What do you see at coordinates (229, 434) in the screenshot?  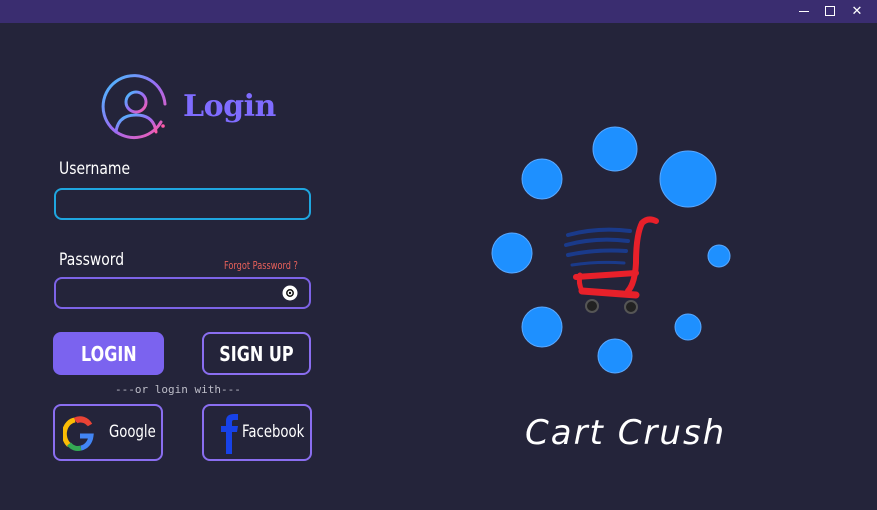 I see `facebook-icon` at bounding box center [229, 434].